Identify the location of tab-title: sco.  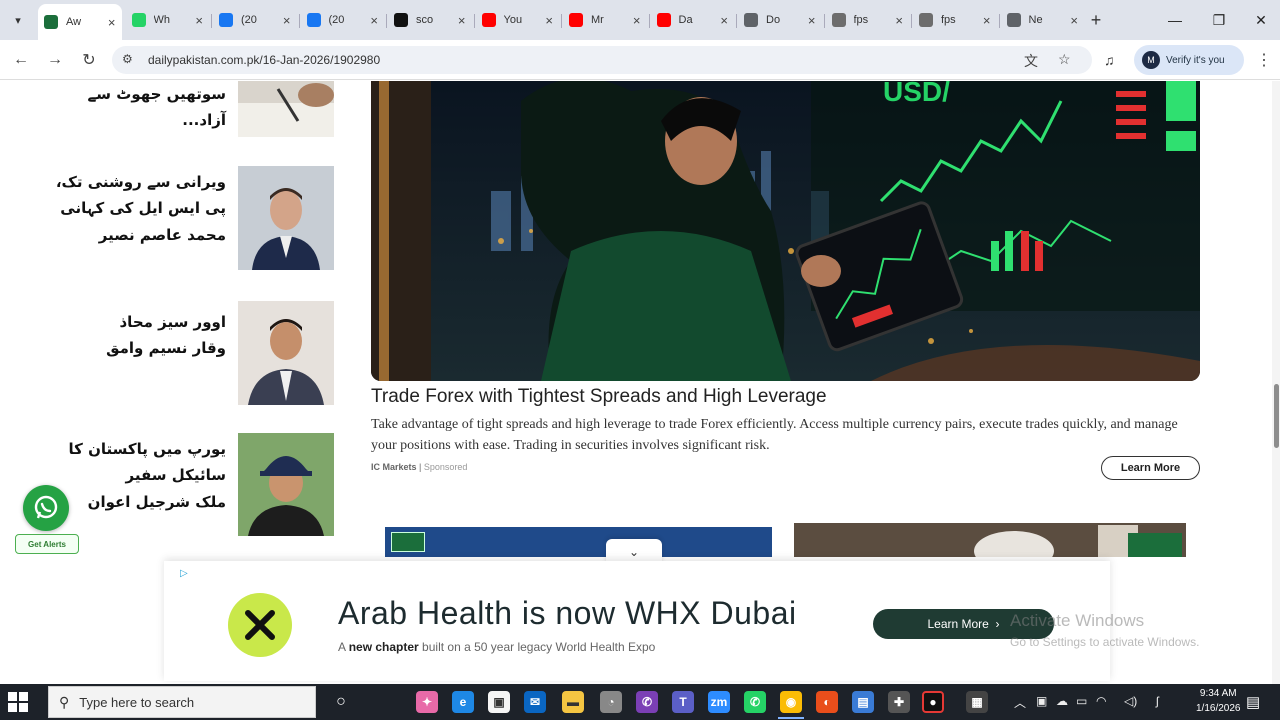
(425, 20).